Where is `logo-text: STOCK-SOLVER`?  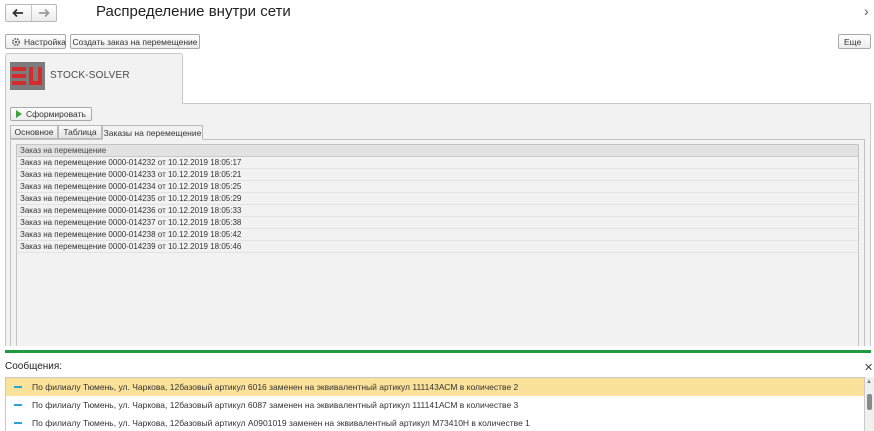
logo-text: STOCK-SOLVER is located at coordinates (90, 75).